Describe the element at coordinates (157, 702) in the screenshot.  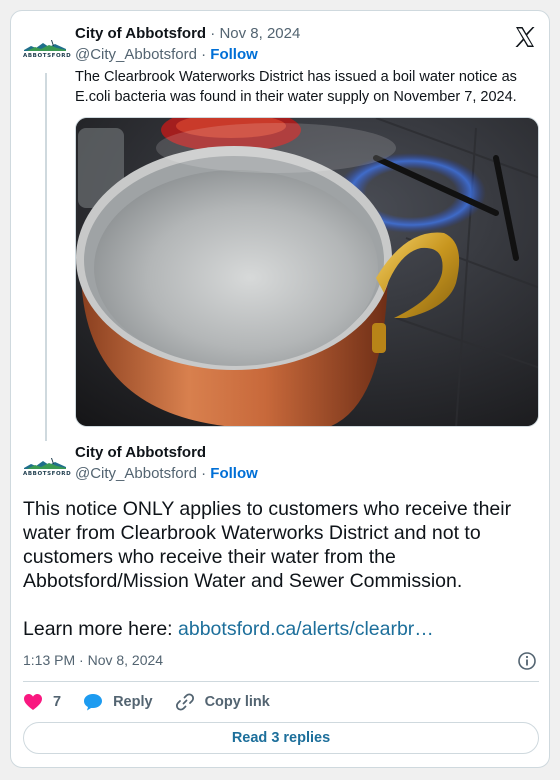
I see `action-bar: 7 Reply Copy link` at that location.